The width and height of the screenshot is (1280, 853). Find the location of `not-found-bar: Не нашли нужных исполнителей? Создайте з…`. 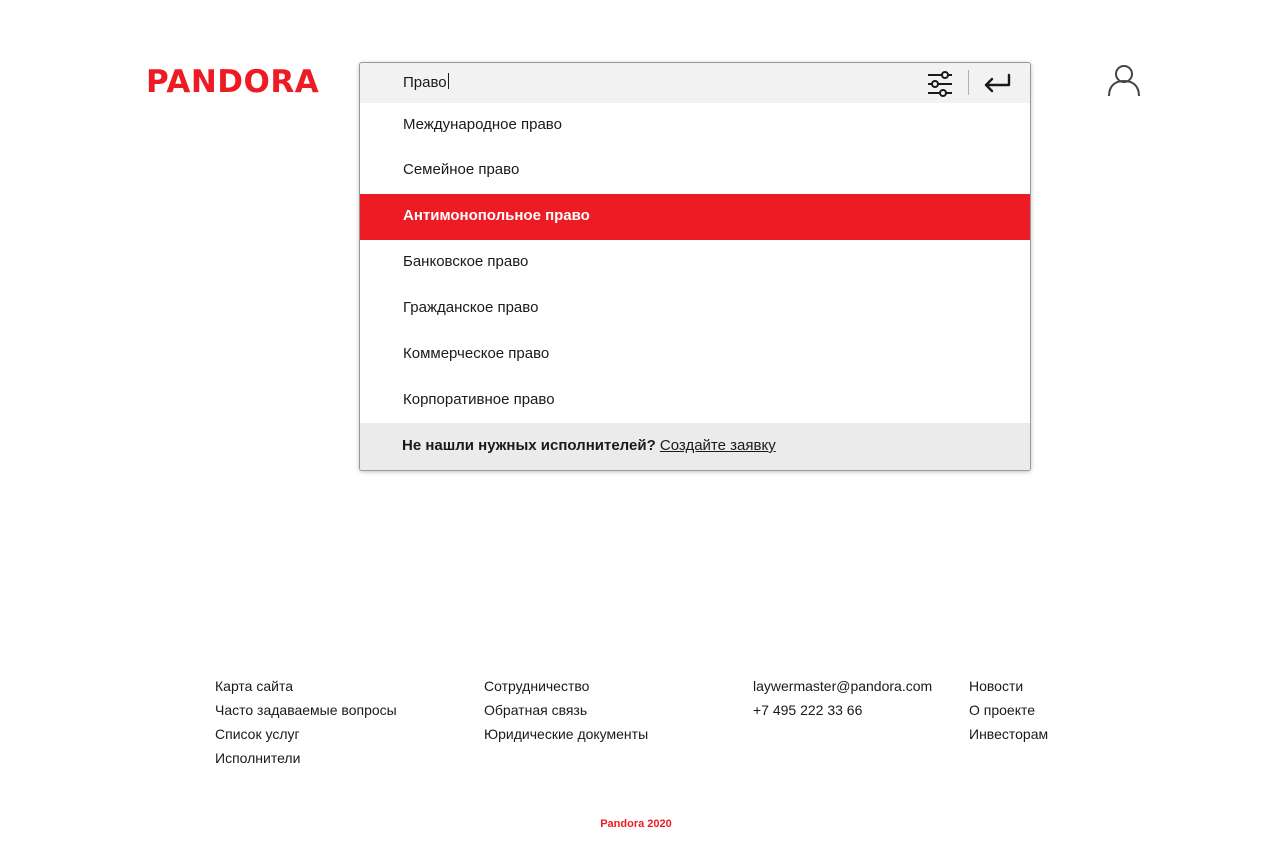

not-found-bar: Не нашли нужных исполнителей? Создайте з… is located at coordinates (695, 446).